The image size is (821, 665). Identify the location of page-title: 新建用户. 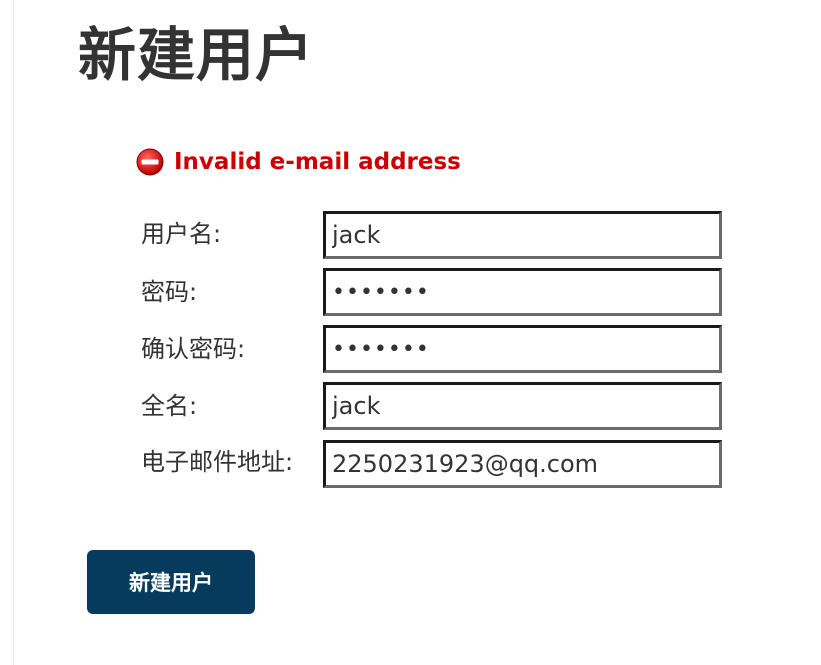
(196, 55).